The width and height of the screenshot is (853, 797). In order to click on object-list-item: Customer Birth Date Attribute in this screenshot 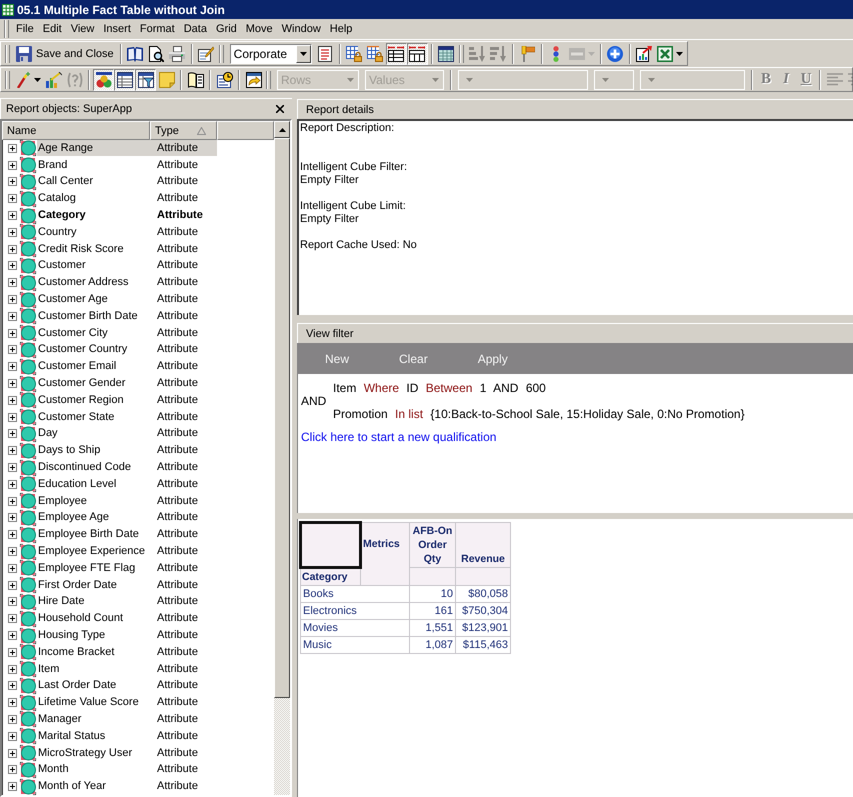, I will do `click(127, 316)`.